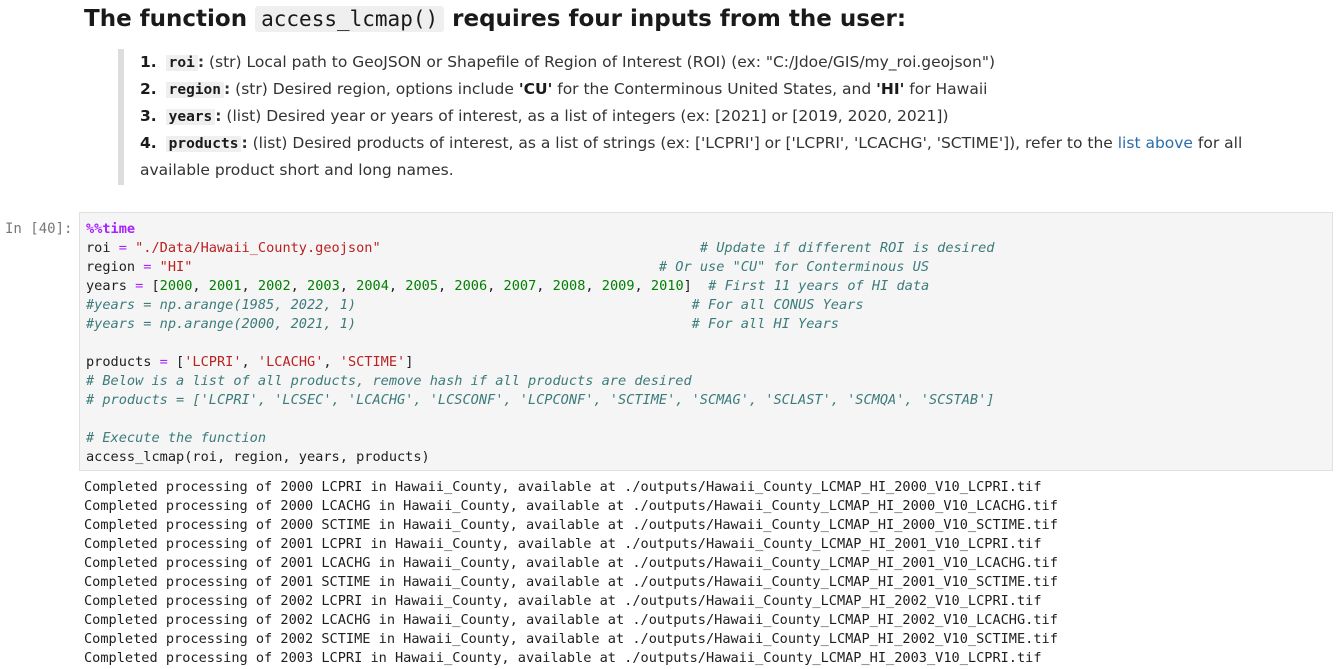 The width and height of the screenshot is (1336, 669). Describe the element at coordinates (181, 63) in the screenshot. I see `param-code: roi` at that location.